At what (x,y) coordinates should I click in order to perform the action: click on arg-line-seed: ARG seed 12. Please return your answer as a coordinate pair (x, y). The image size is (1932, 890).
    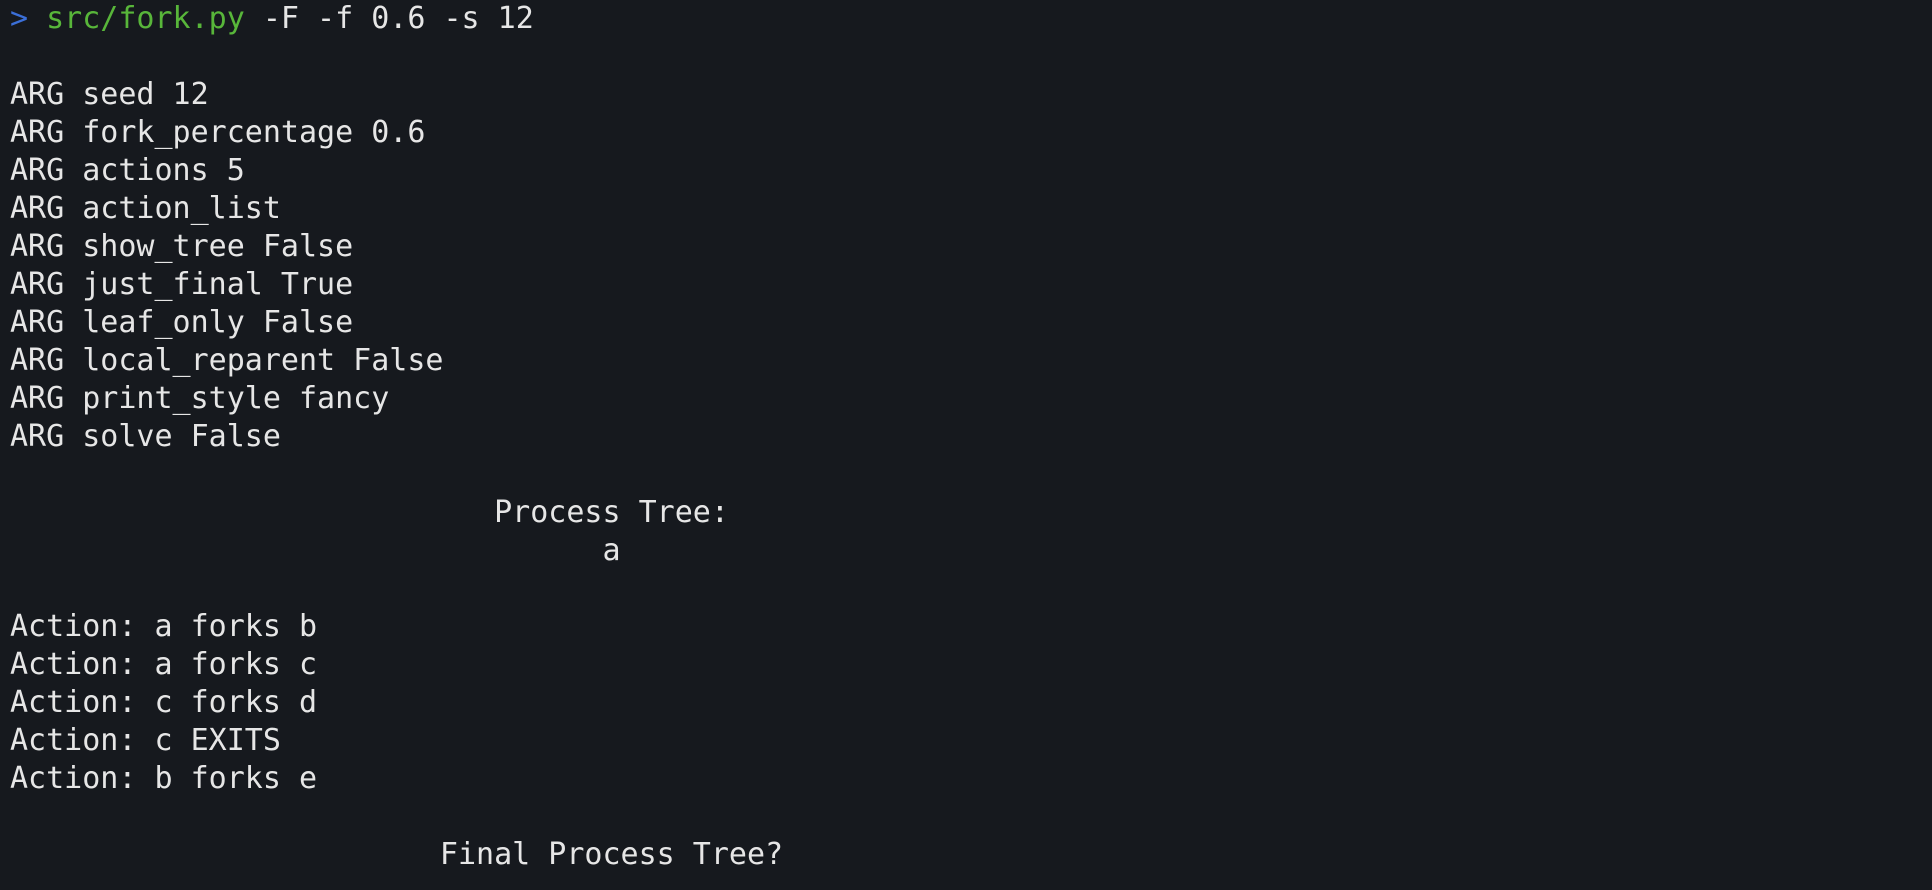
    Looking at the image, I should click on (109, 94).